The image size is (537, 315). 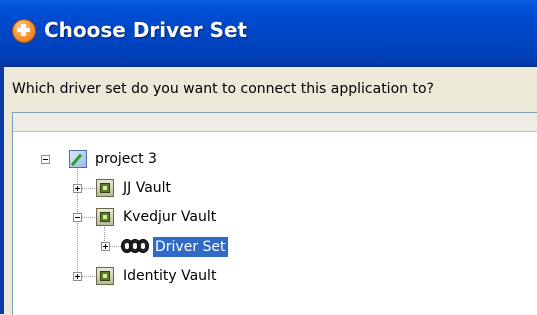 I want to click on tree-item-project: project 3, so click(x=126, y=159).